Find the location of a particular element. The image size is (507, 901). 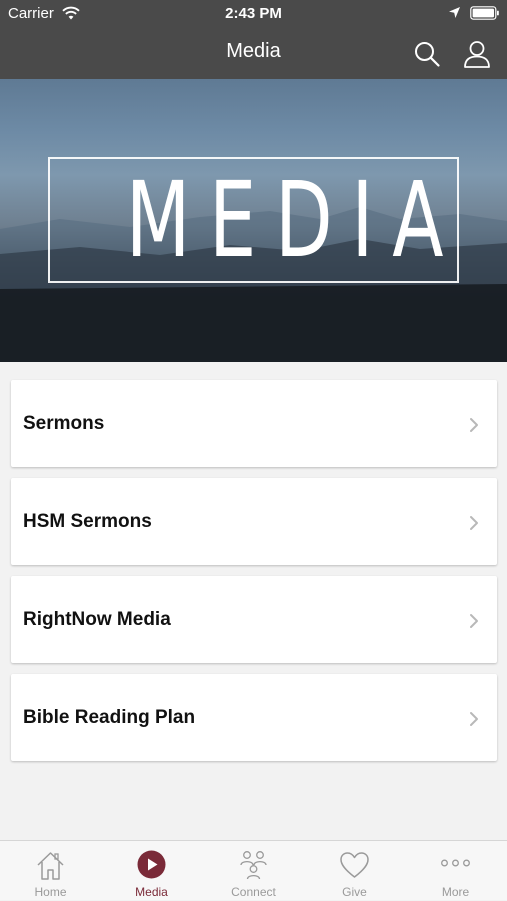

people-icon is located at coordinates (253, 865).